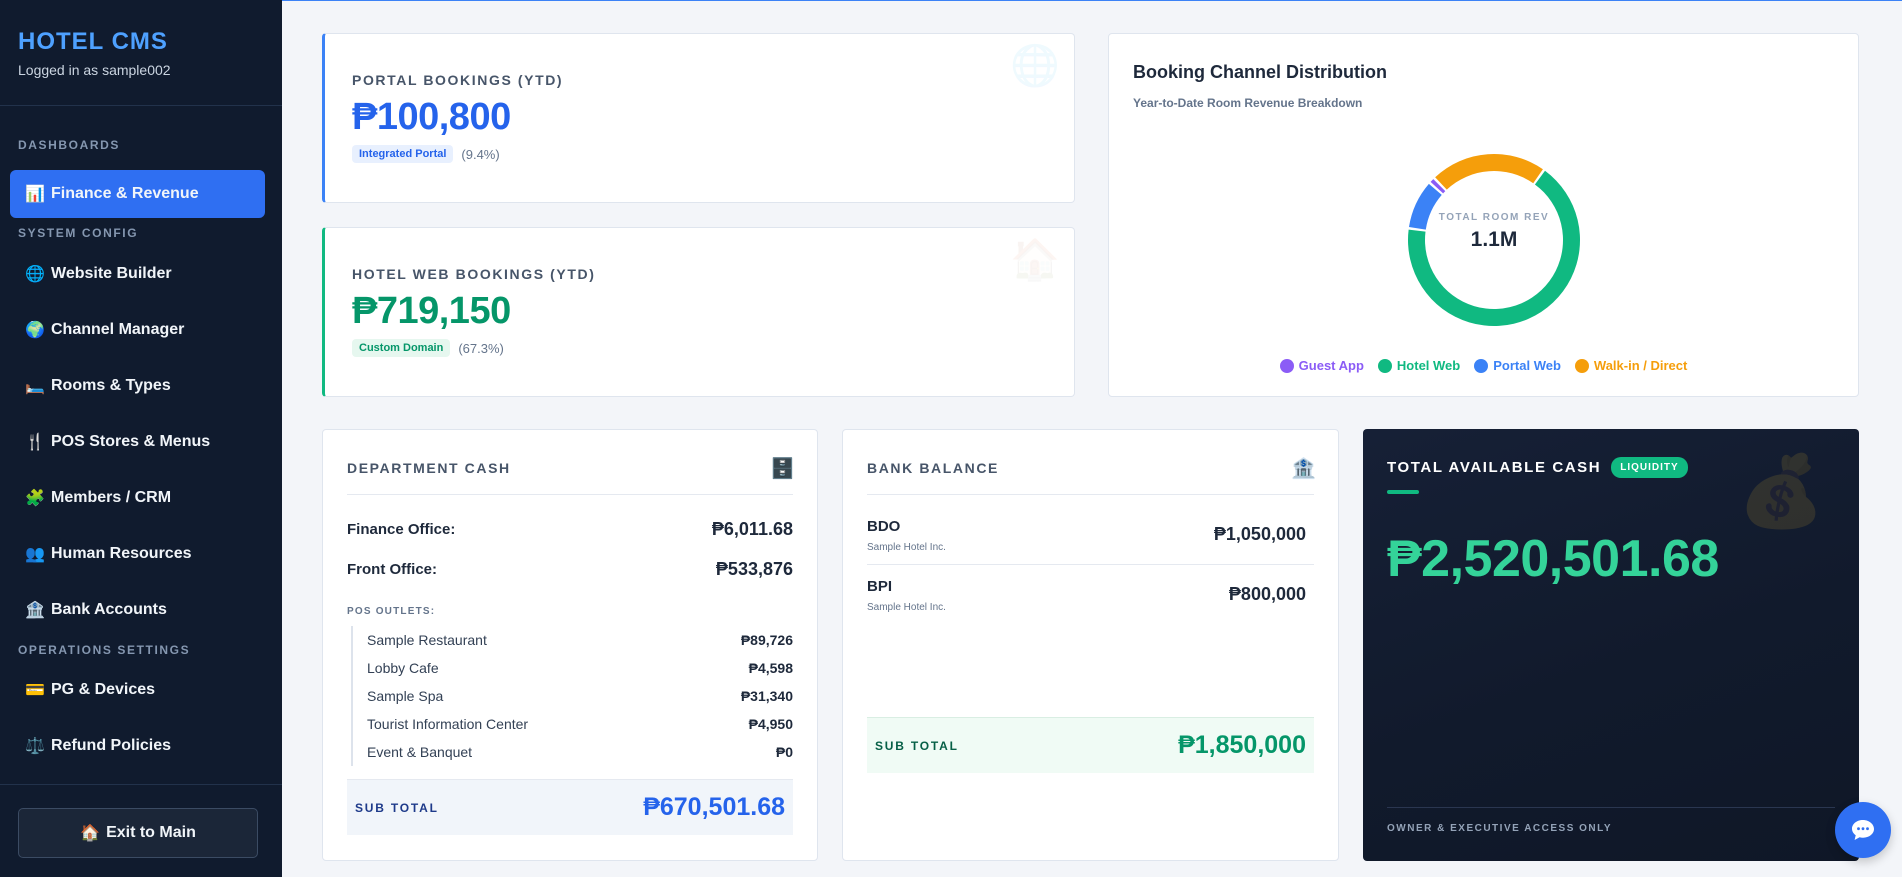 Image resolution: width=1902 pixels, height=877 pixels. What do you see at coordinates (951, 0) in the screenshot?
I see `top-accent-line` at bounding box center [951, 0].